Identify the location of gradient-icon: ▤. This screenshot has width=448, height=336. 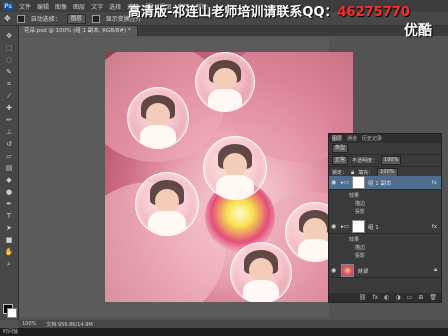
(9, 168).